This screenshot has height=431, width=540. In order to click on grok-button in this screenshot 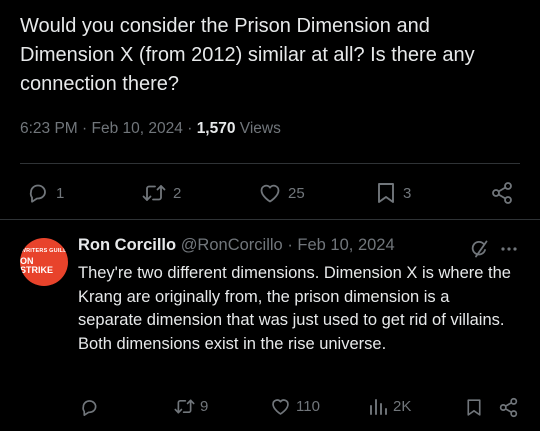, I will do `click(479, 249)`.